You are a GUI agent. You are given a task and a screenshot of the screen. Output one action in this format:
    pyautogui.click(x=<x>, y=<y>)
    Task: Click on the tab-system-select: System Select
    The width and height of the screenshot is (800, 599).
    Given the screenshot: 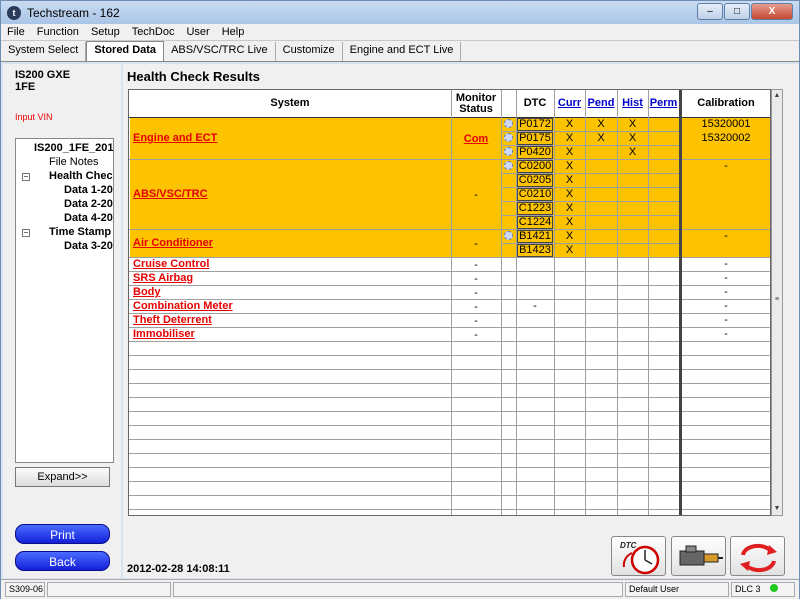 What is the action you would take?
    pyautogui.click(x=44, y=51)
    